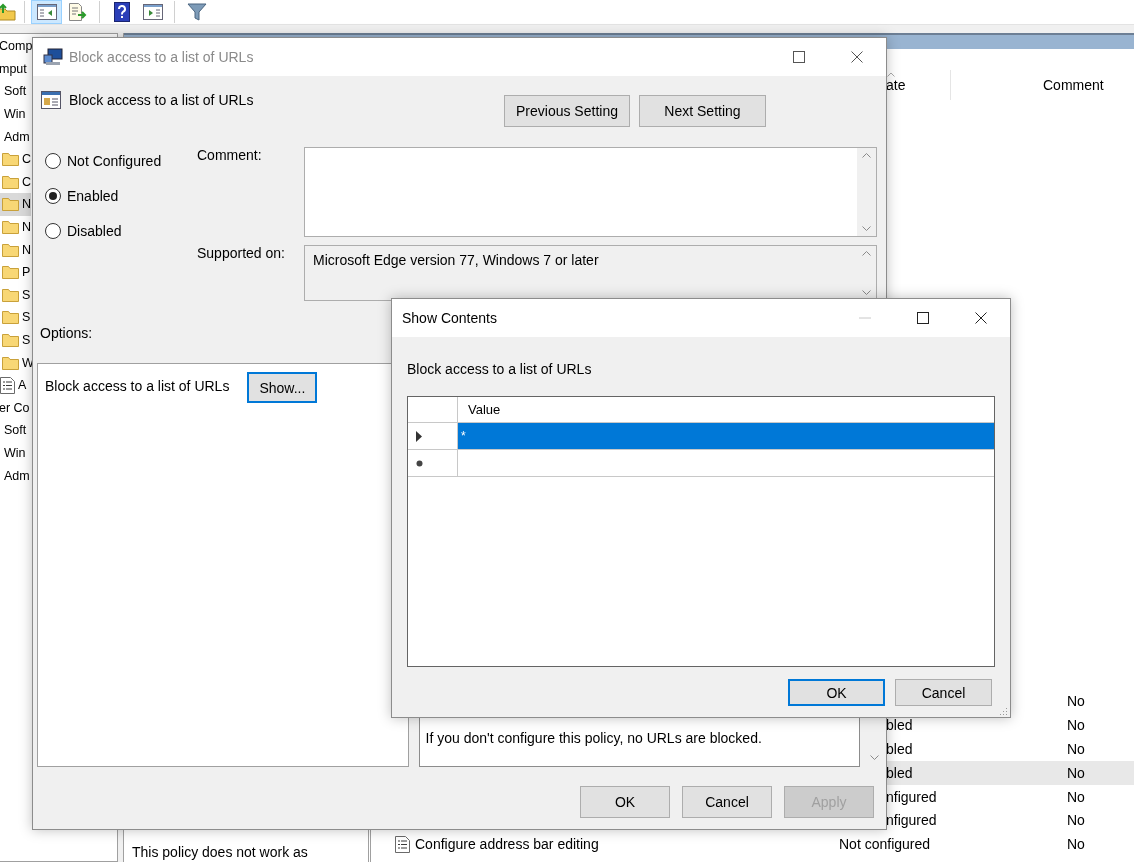  What do you see at coordinates (1004, 711) in the screenshot?
I see `resize-grip-icon` at bounding box center [1004, 711].